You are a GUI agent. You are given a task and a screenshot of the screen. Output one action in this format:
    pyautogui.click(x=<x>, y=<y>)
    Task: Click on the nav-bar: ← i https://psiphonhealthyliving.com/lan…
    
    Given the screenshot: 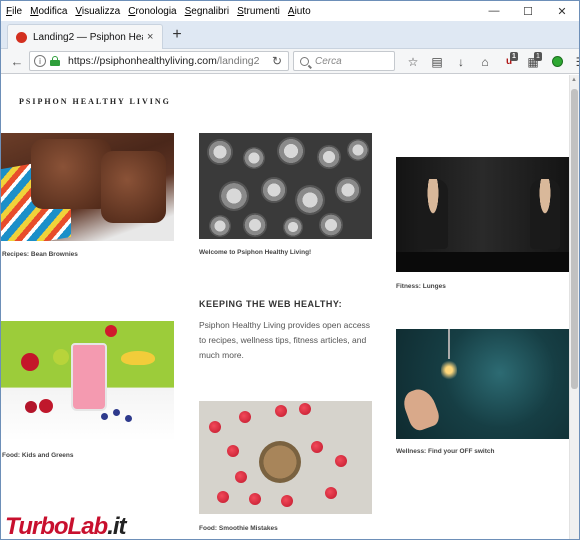 What is the action you would take?
    pyautogui.click(x=290, y=61)
    